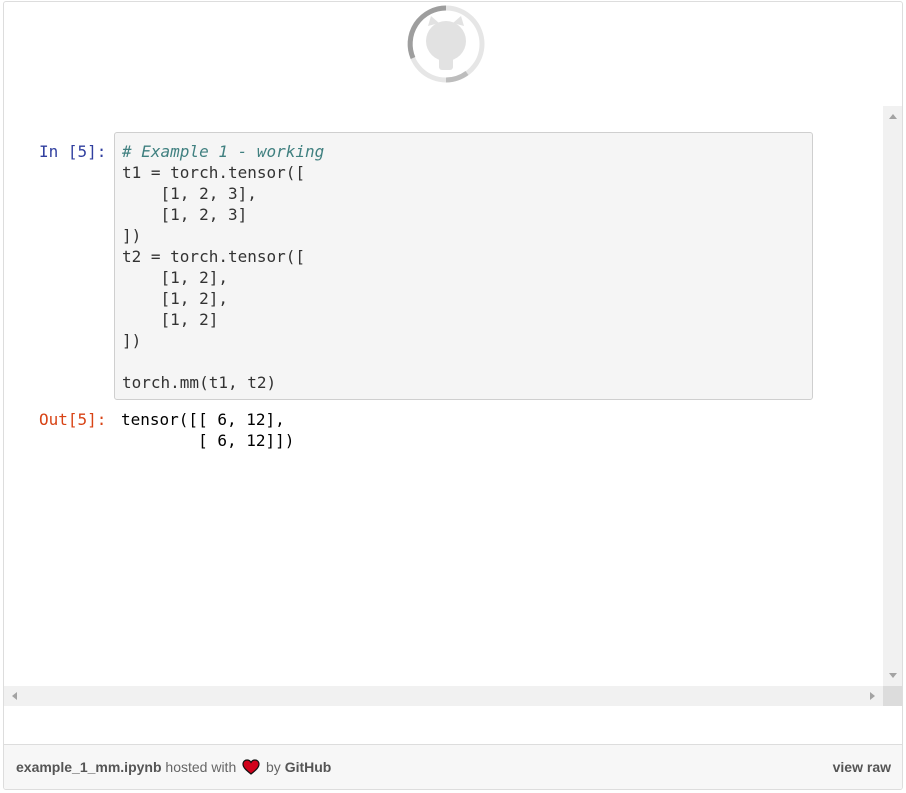 The width and height of the screenshot is (906, 793). What do you see at coordinates (273, 767) in the screenshot?
I see `by-text: by` at bounding box center [273, 767].